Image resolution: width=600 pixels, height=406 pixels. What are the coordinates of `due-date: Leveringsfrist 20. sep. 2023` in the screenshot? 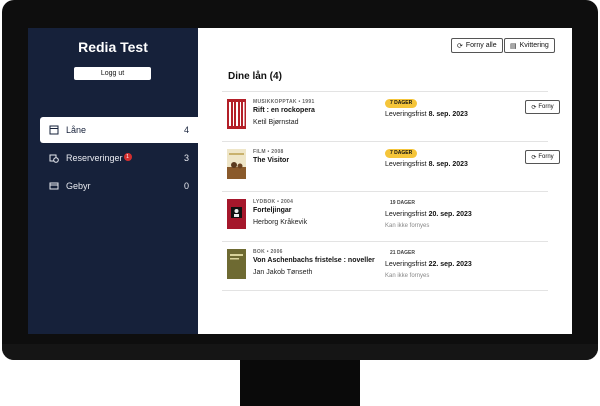 It's located at (428, 214).